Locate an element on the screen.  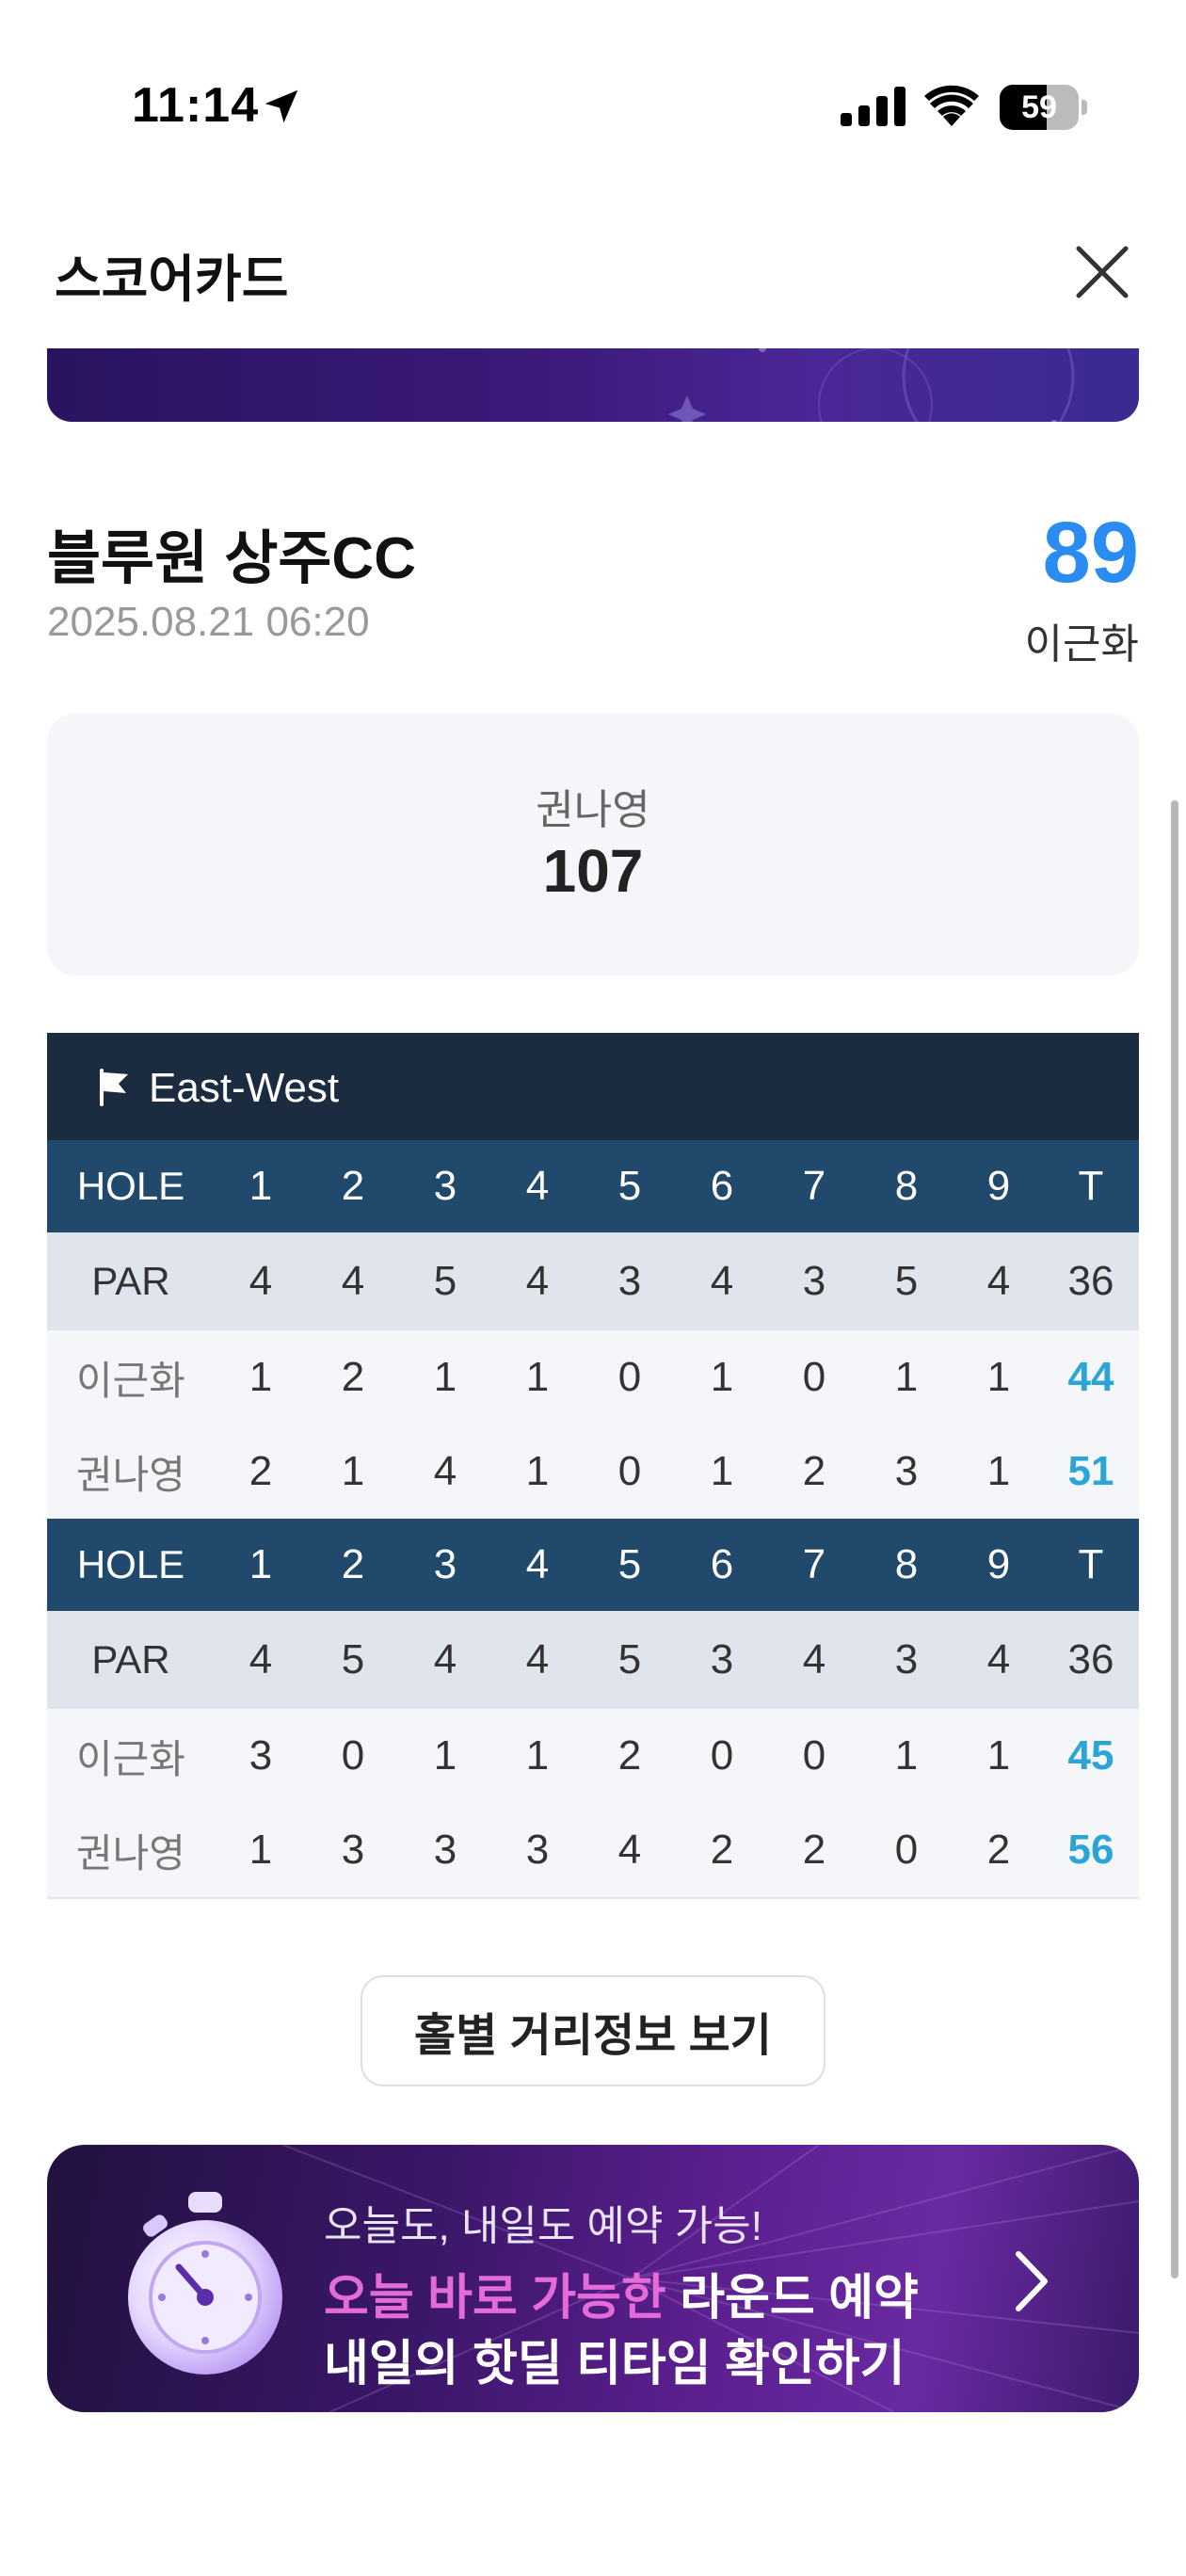
banner-decoration is located at coordinates (871, 385).